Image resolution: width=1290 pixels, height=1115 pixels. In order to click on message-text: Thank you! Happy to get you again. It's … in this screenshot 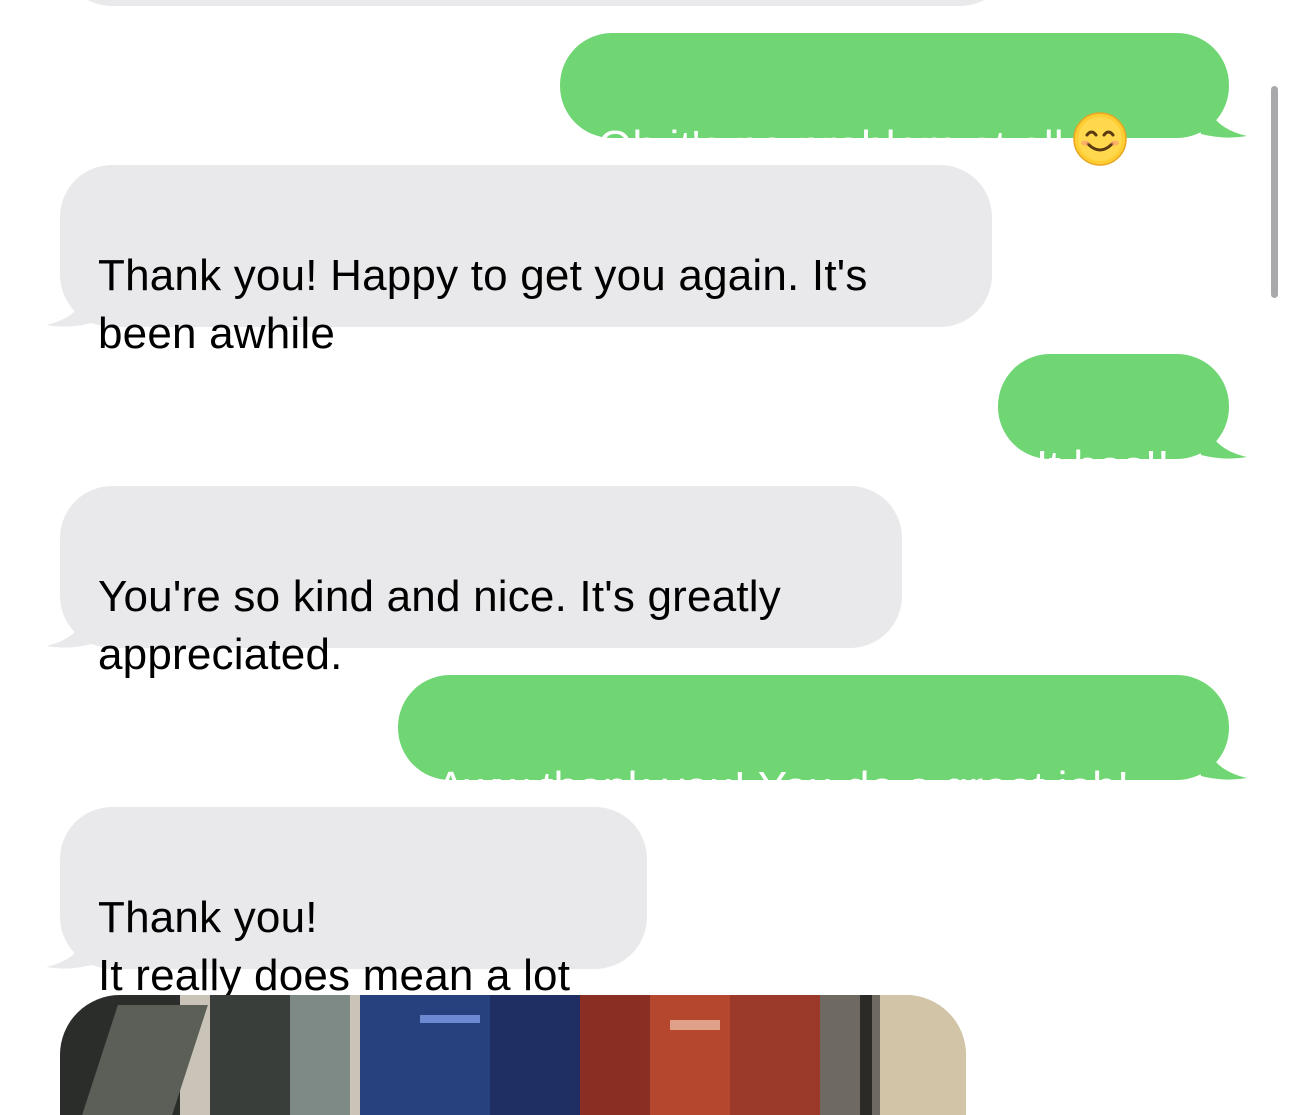, I will do `click(483, 304)`.